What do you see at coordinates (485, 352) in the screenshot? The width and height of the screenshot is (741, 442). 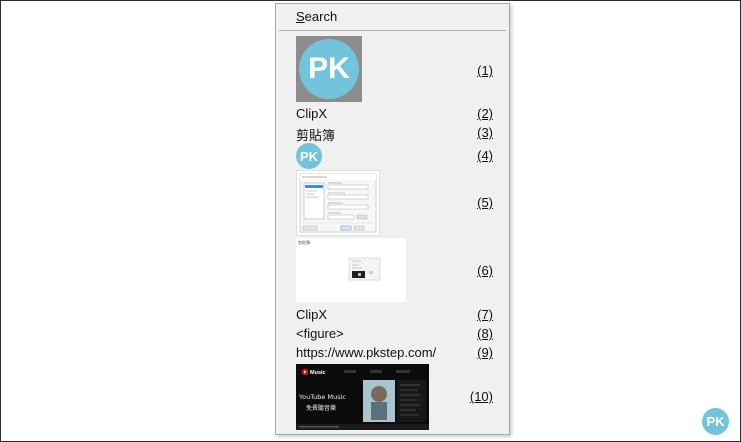 I see `shortcut-label: (9)` at bounding box center [485, 352].